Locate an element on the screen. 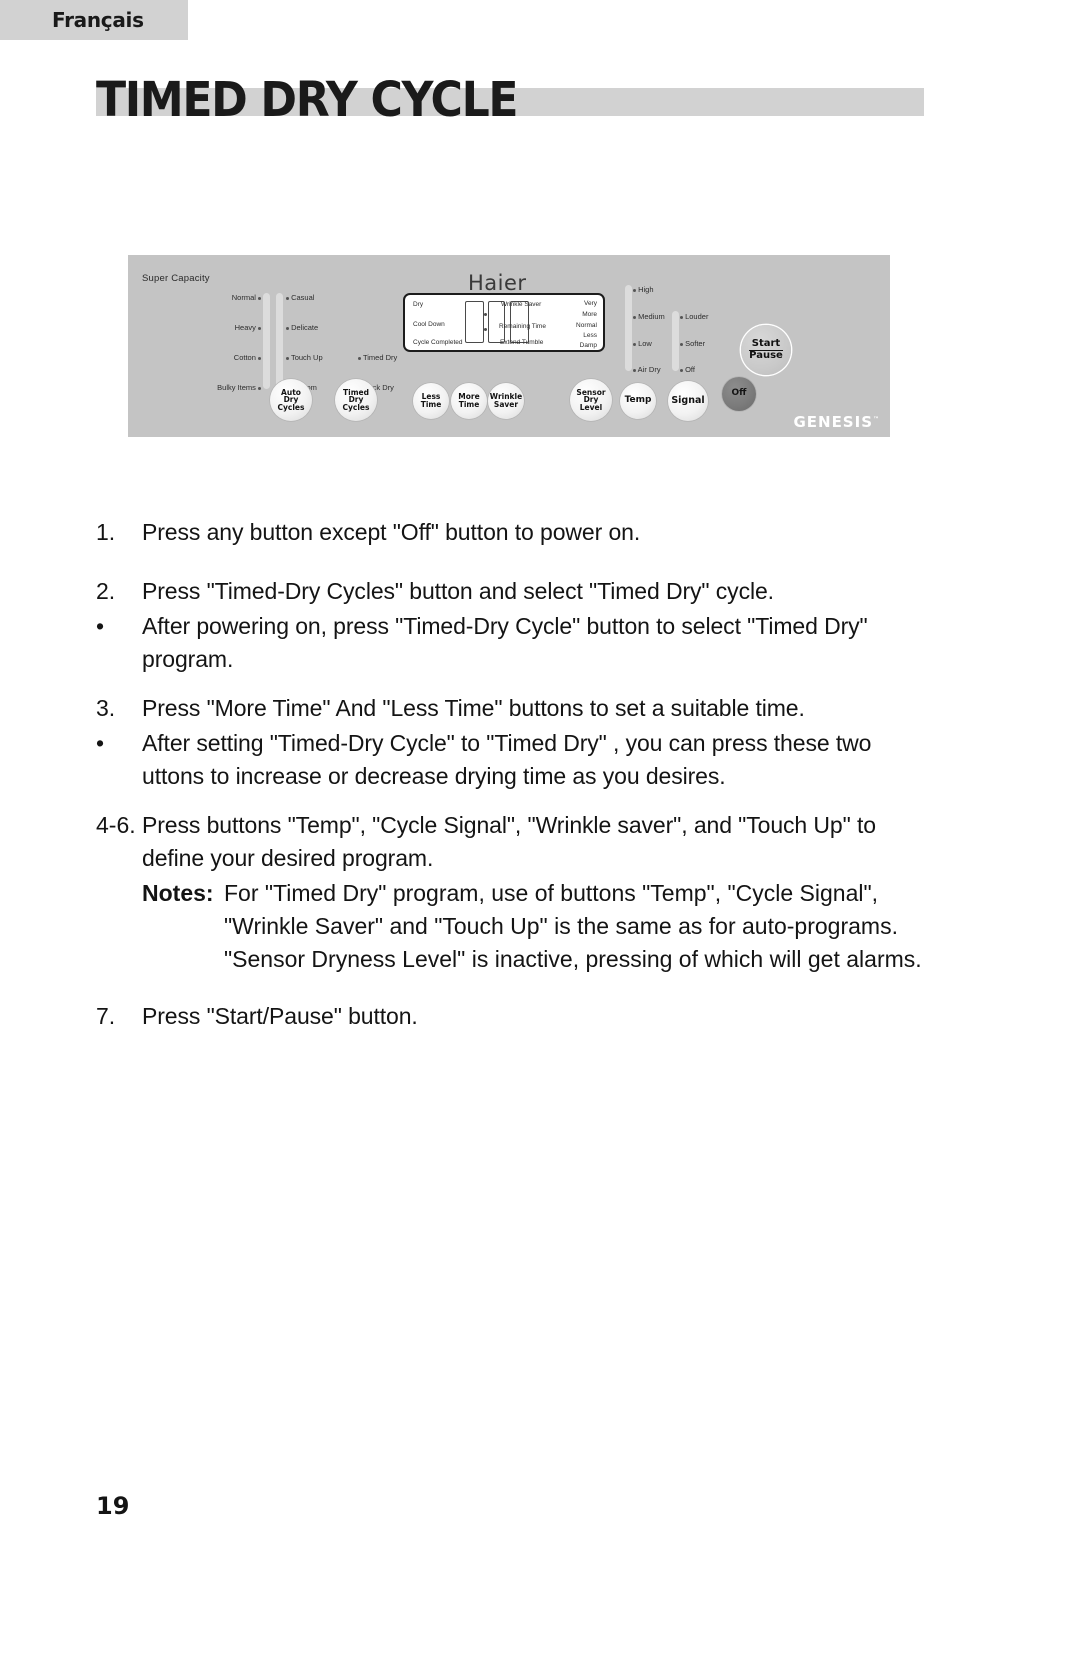 Image resolution: width=1080 pixels, height=1669 pixels. language-tab-label: Français is located at coordinates (98, 20).